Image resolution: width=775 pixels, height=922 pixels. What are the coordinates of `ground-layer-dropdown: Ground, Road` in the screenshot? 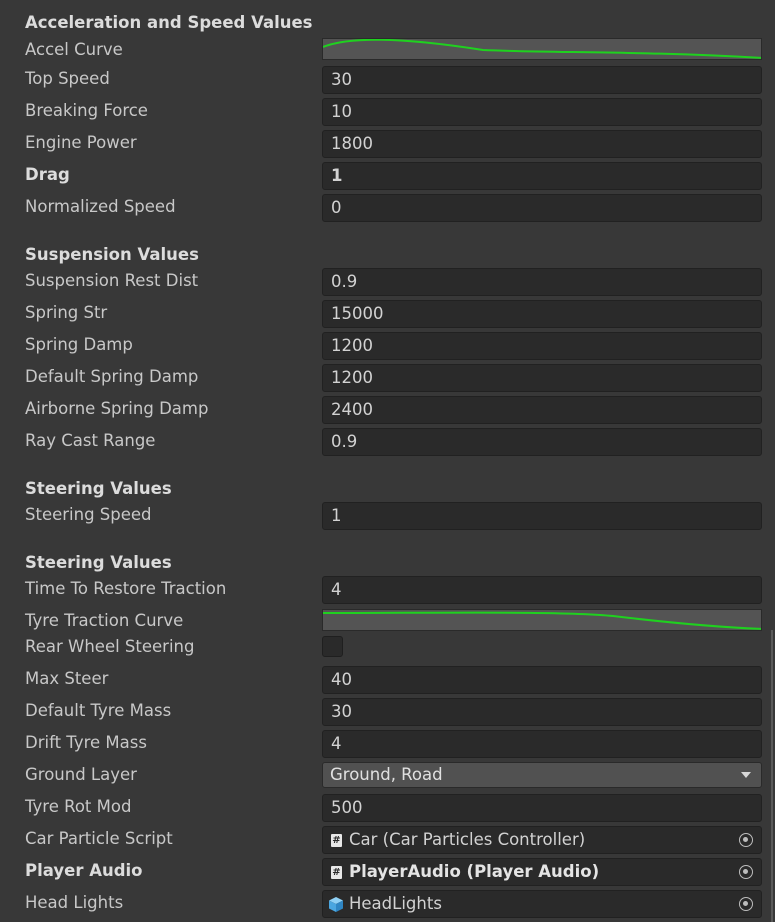 It's located at (542, 775).